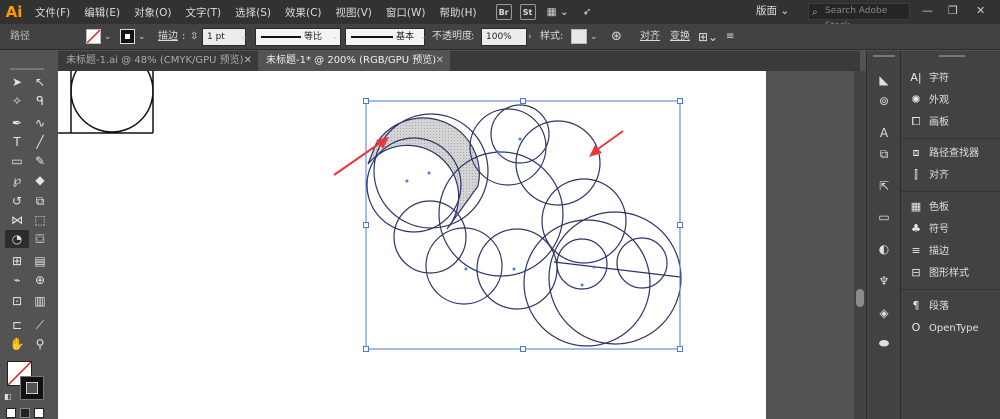  Describe the element at coordinates (39, 413) in the screenshot. I see `none-mode-icon` at that location.